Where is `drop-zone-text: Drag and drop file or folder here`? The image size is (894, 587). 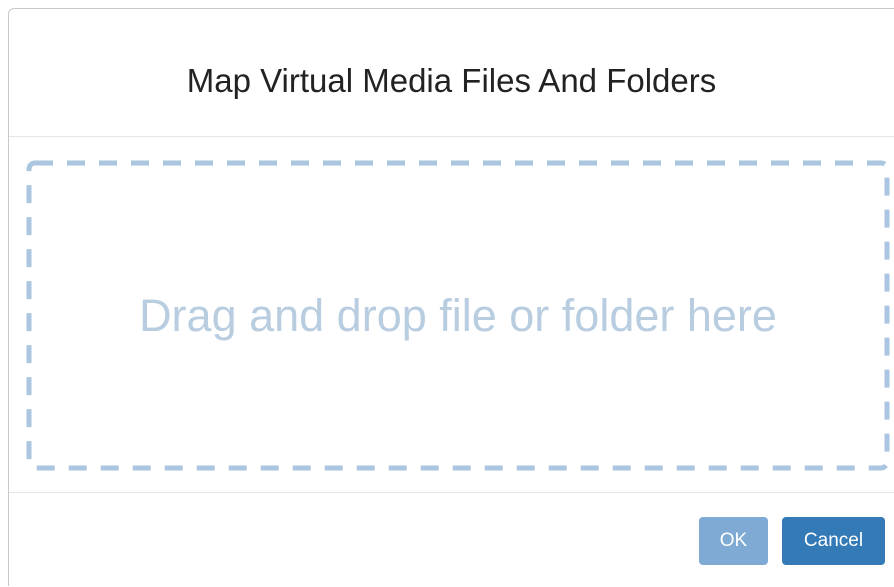 drop-zone-text: Drag and drop file or folder here is located at coordinates (458, 315).